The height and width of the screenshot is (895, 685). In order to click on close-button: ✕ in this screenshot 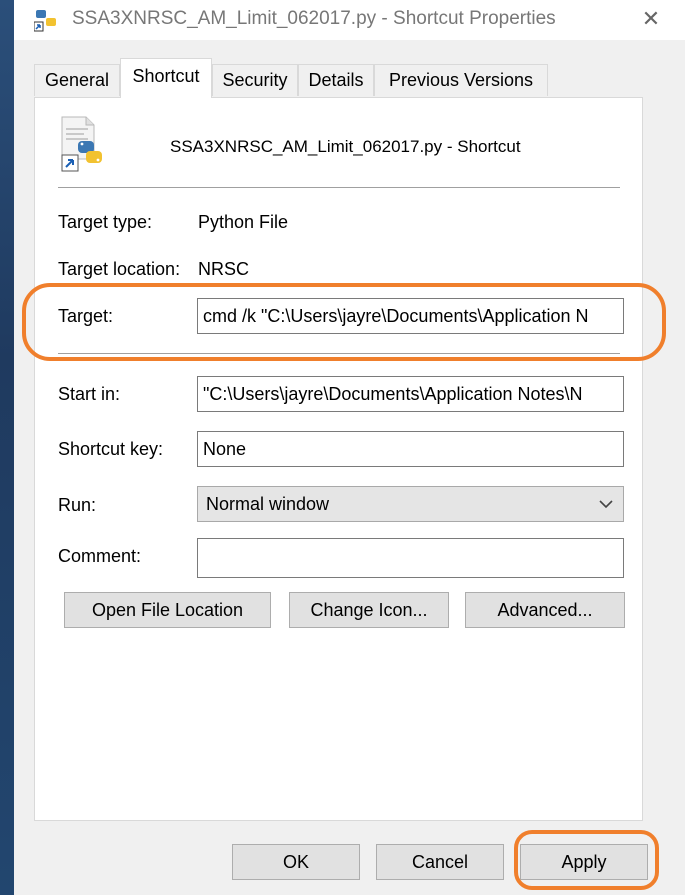, I will do `click(651, 19)`.